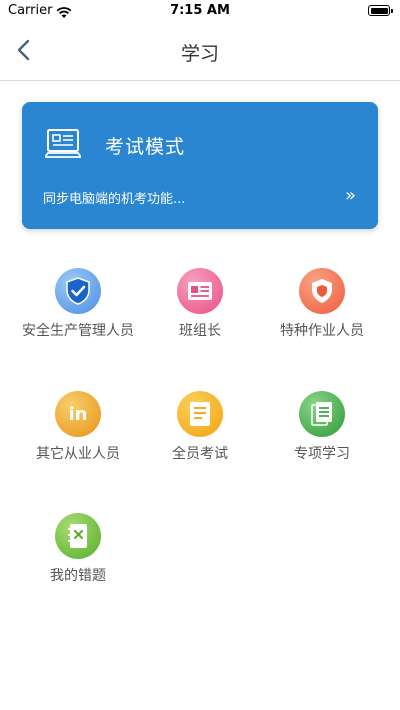 The width and height of the screenshot is (400, 710). Describe the element at coordinates (322, 331) in the screenshot. I see `grid-item-label: 特种作业人员` at that location.